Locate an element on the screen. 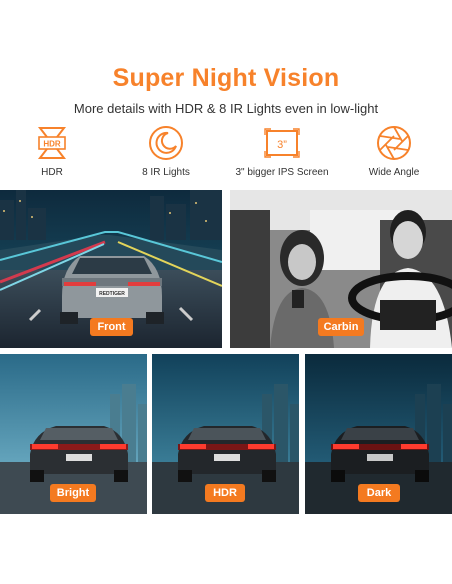 The image size is (452, 584). bright-photo: Bright is located at coordinates (73, 434).